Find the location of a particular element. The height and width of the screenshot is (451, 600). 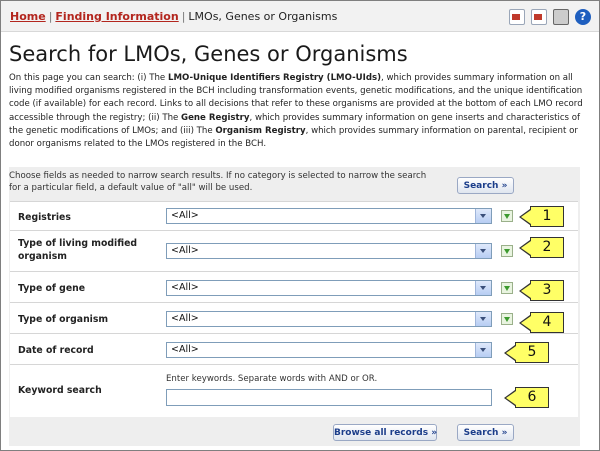

page-tools: ? is located at coordinates (550, 17).